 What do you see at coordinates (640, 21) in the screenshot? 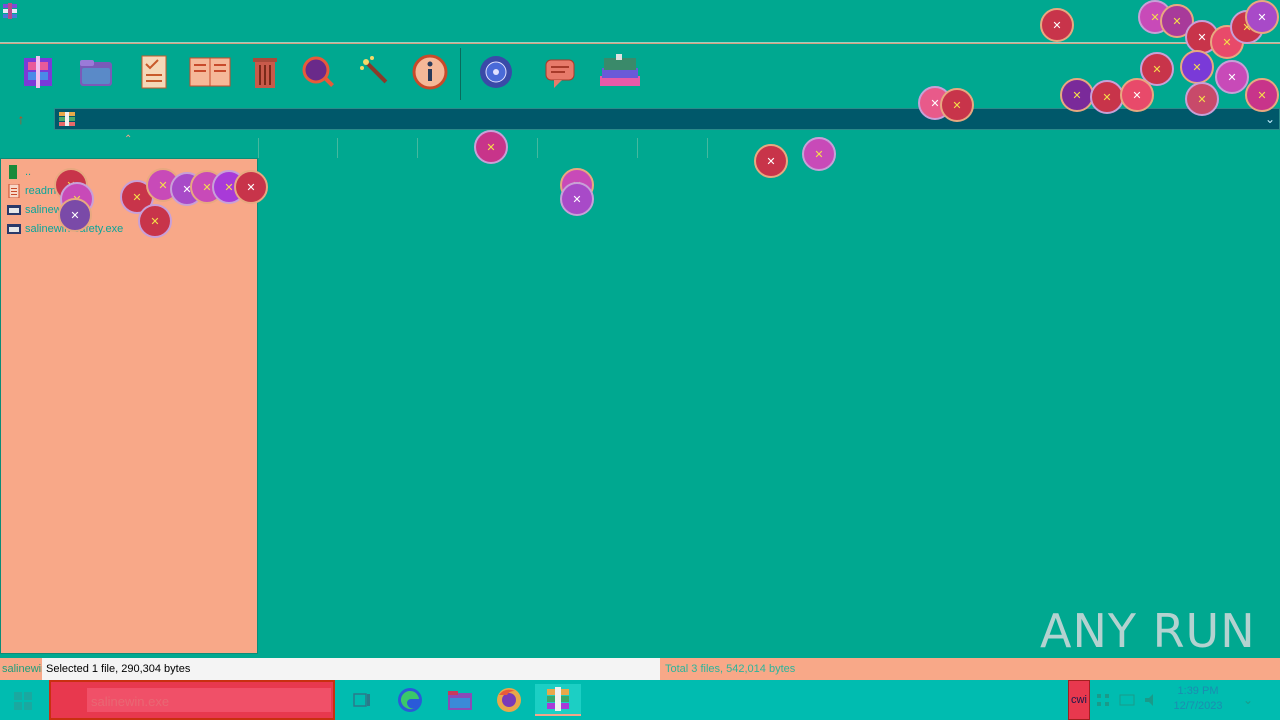
I see `title-bar` at bounding box center [640, 21].